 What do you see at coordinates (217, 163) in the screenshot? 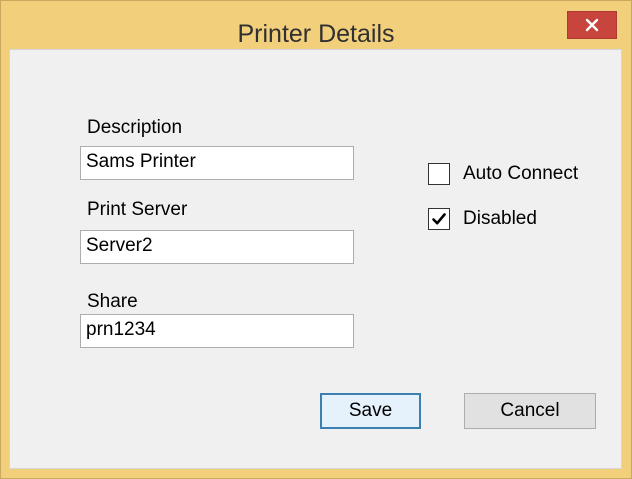
I see `description-field: Sams Printer` at bounding box center [217, 163].